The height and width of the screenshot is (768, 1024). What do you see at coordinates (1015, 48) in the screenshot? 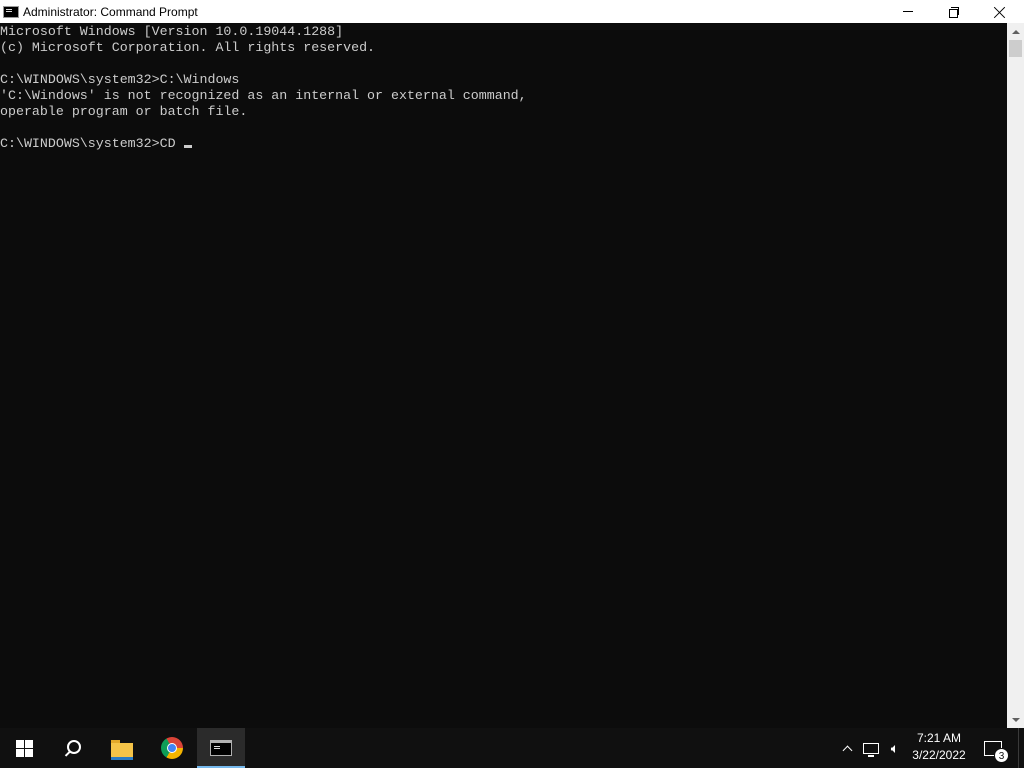
I see `scrollbar-thumb` at bounding box center [1015, 48].